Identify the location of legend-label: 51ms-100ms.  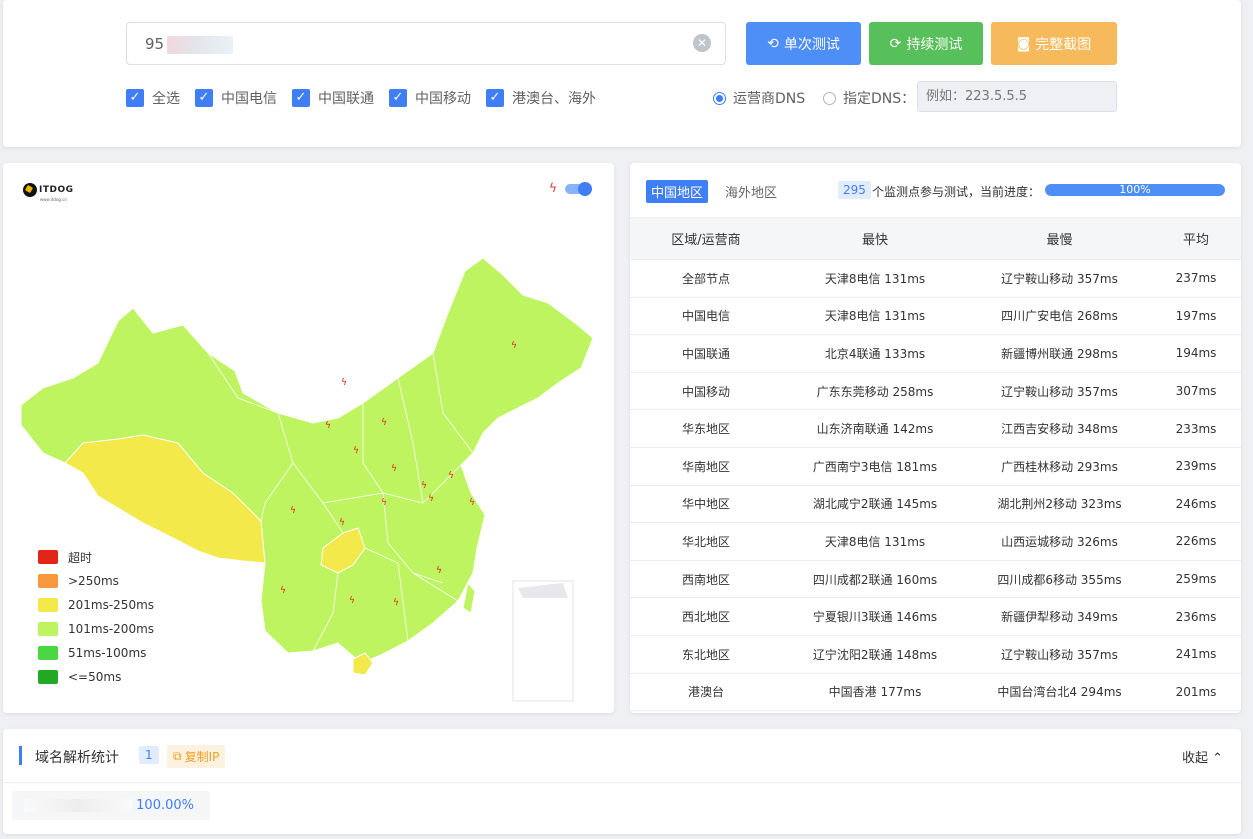
(107, 653).